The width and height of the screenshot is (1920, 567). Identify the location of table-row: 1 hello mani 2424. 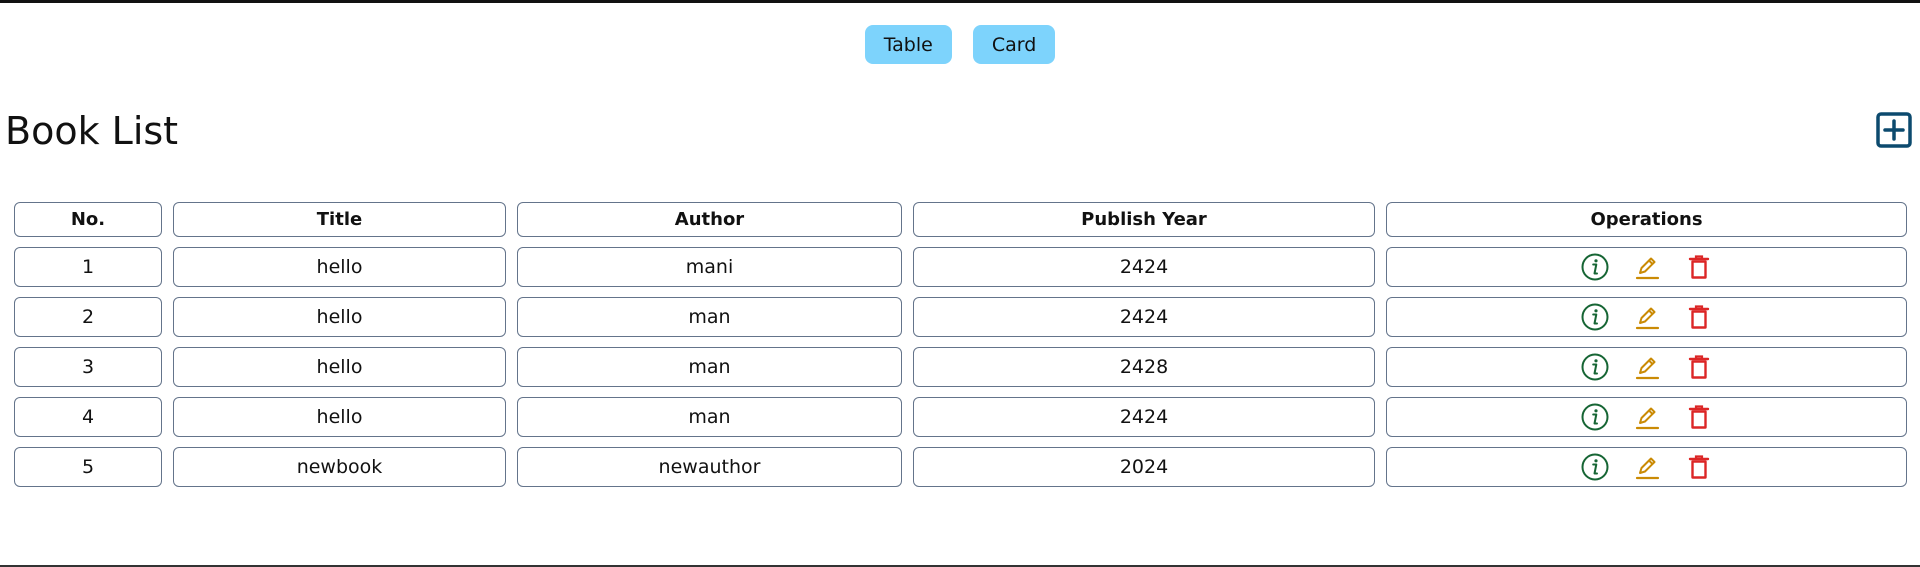
(960, 267).